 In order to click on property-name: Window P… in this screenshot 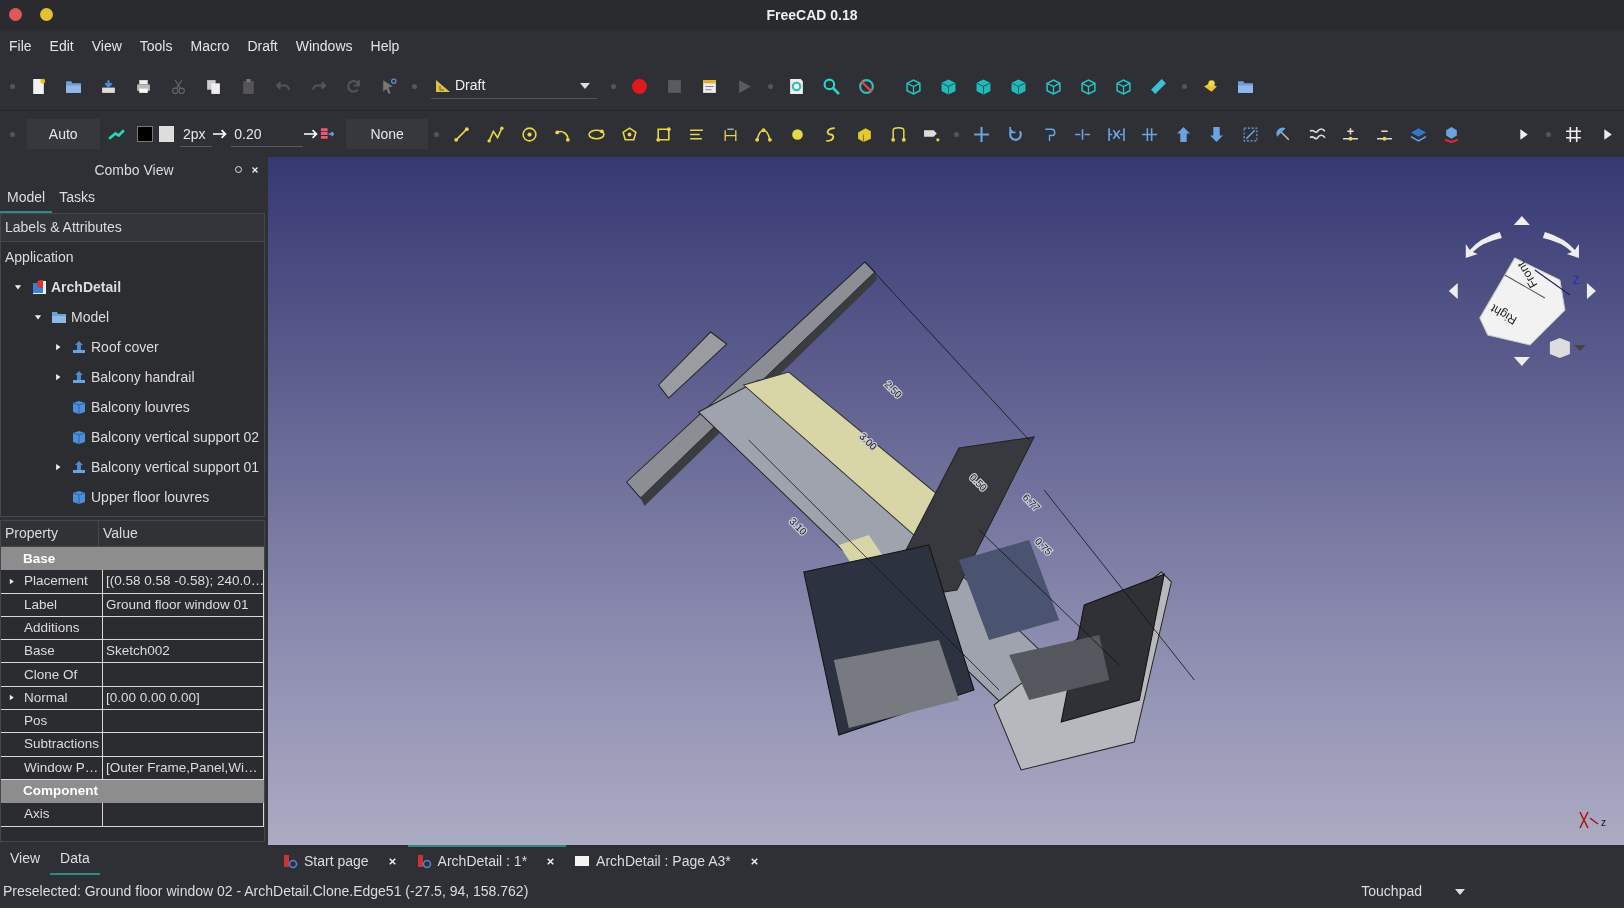, I will do `click(61, 767)`.